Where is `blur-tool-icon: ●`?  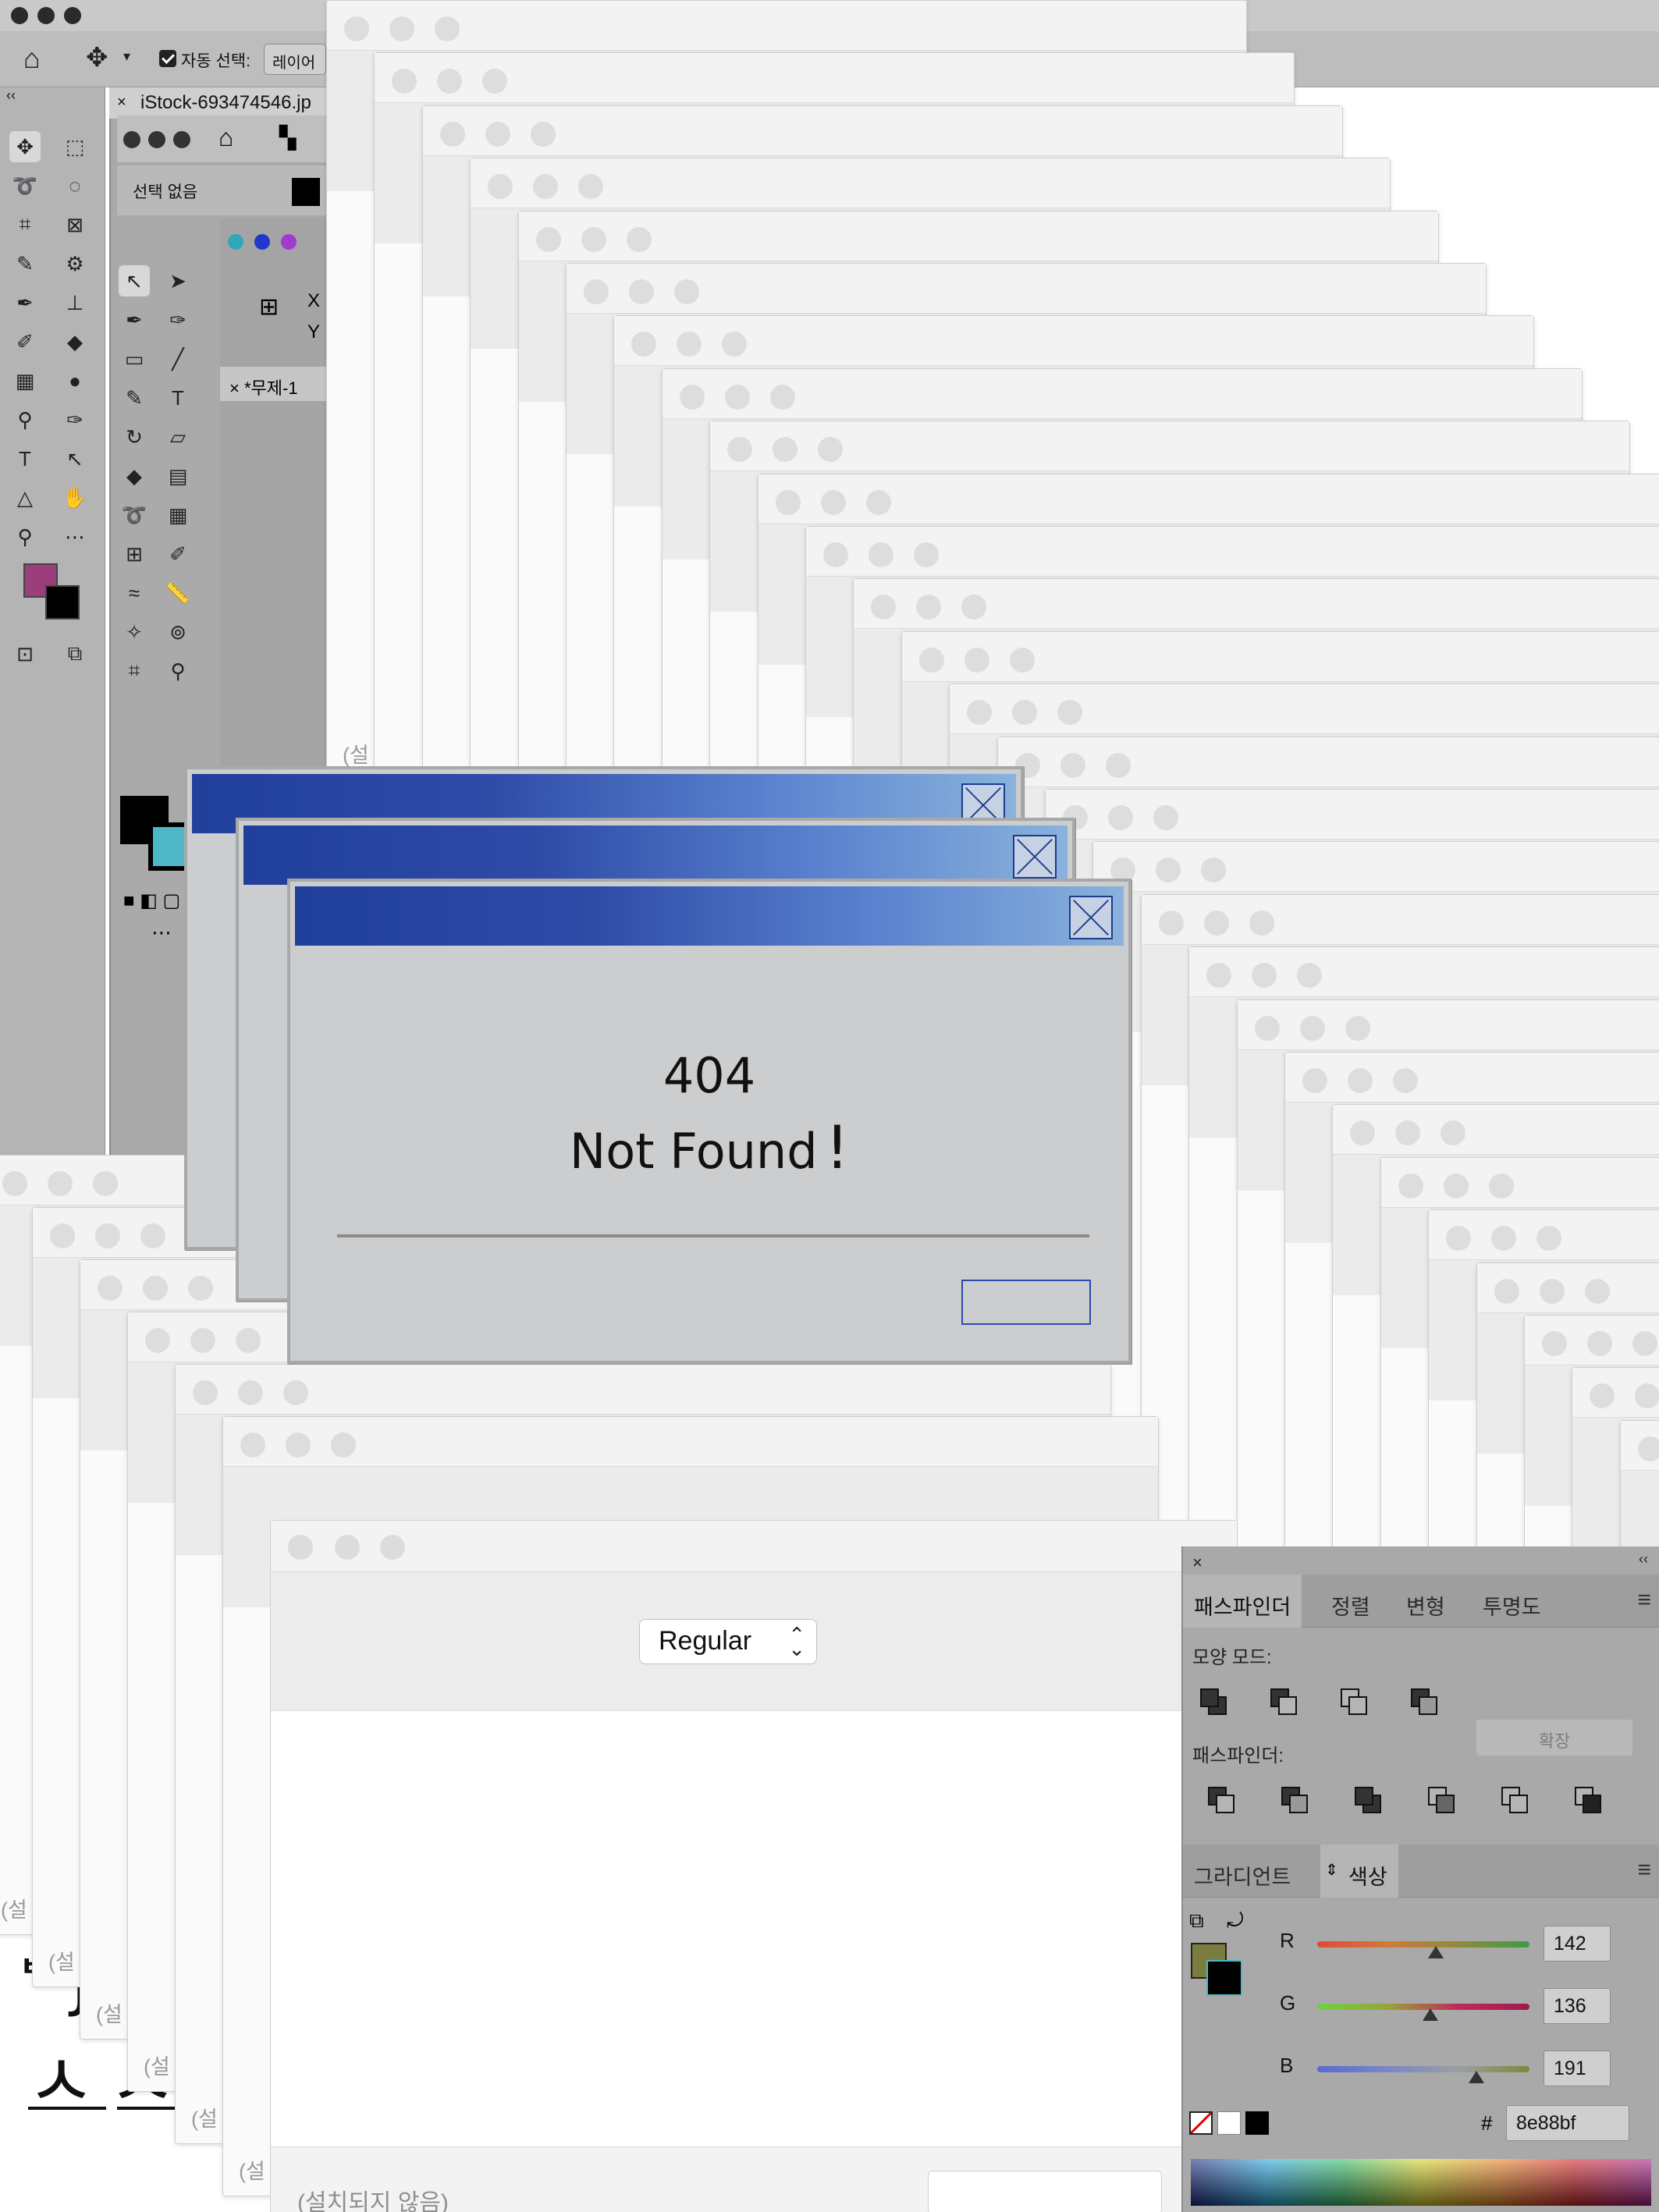 blur-tool-icon: ● is located at coordinates (75, 380).